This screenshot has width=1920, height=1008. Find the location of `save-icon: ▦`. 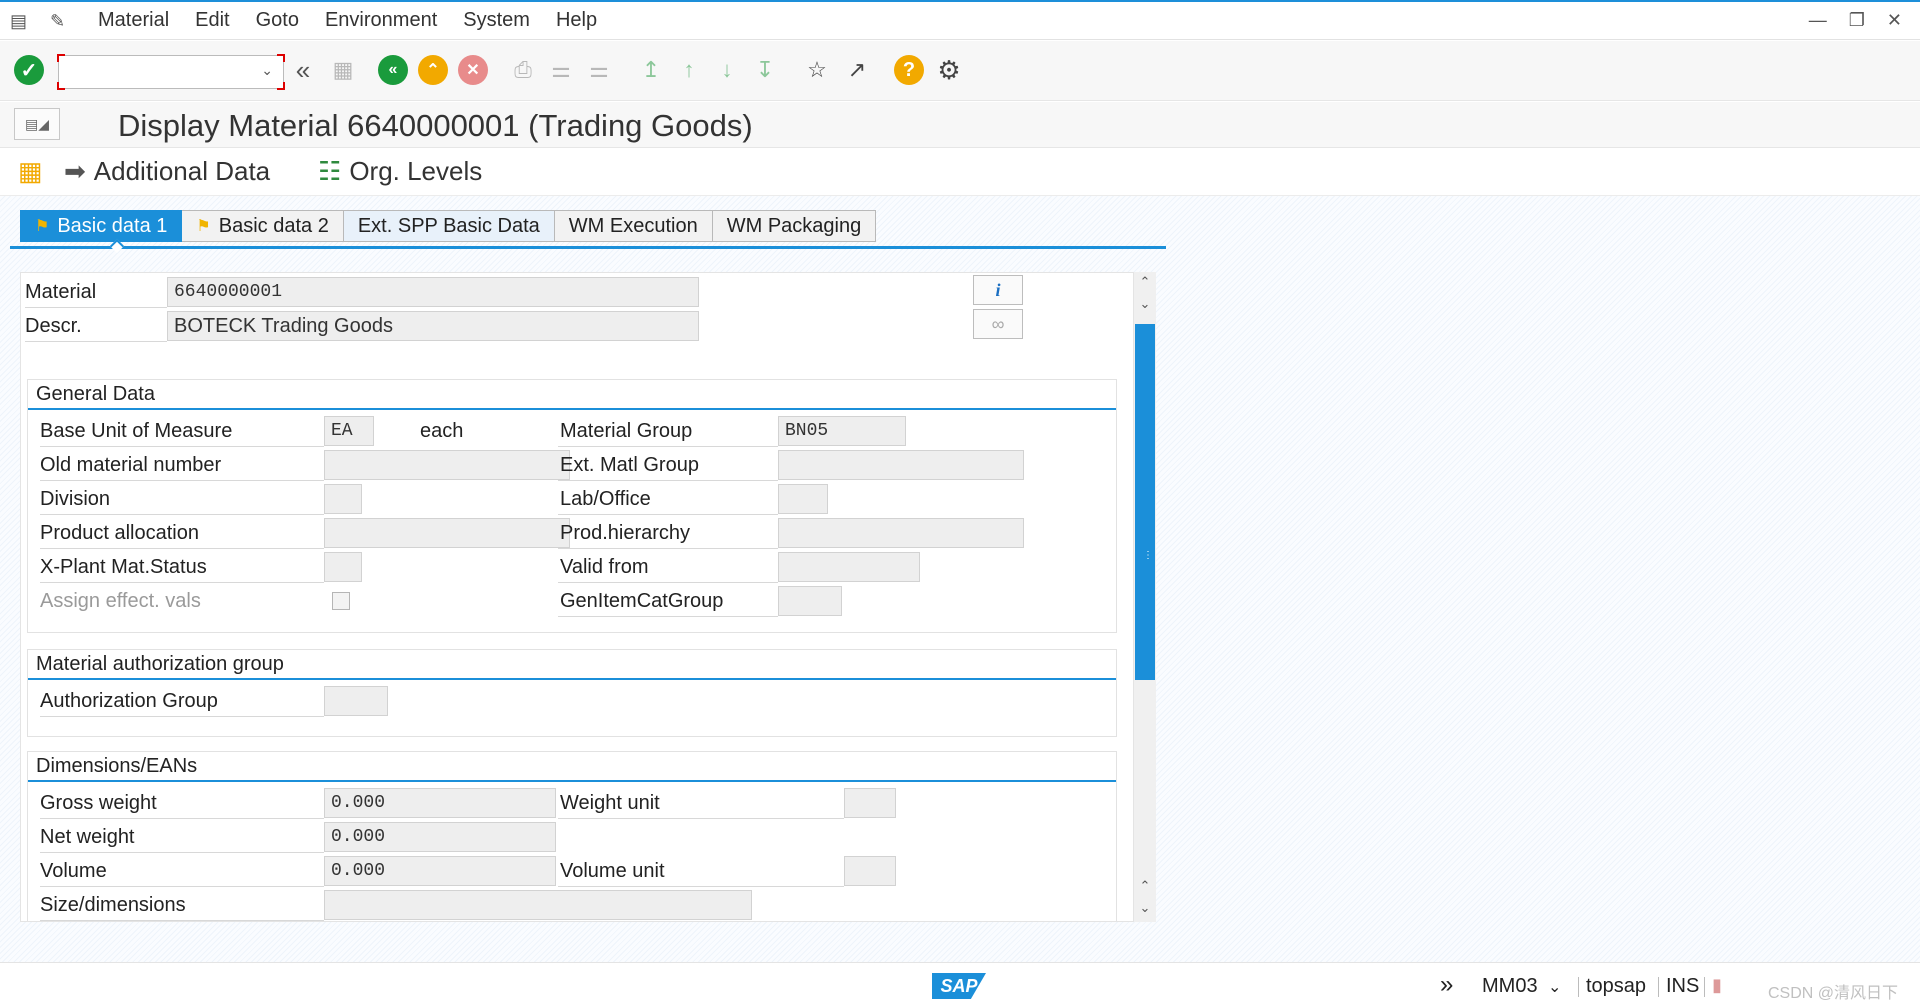

save-icon: ▦ is located at coordinates (343, 70).